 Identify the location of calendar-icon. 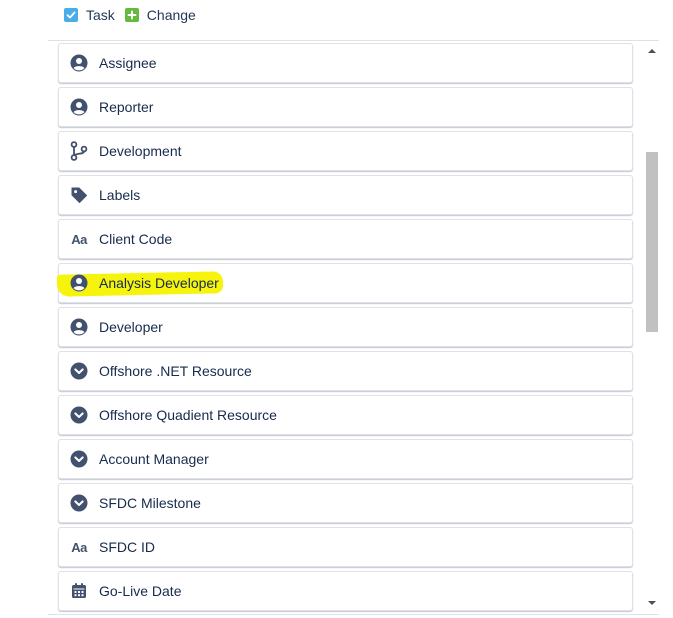
(79, 591).